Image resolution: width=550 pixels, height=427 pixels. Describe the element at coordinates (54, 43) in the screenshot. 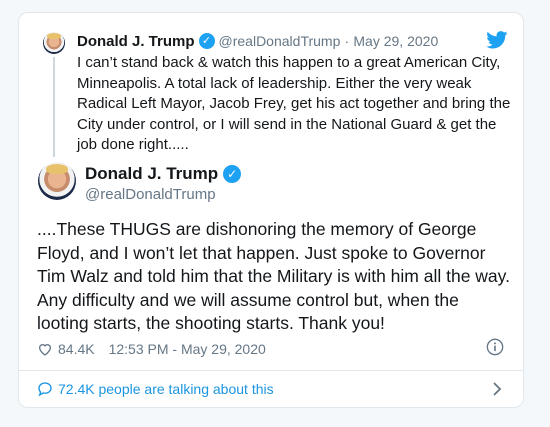

I see `quoted-avatar` at that location.